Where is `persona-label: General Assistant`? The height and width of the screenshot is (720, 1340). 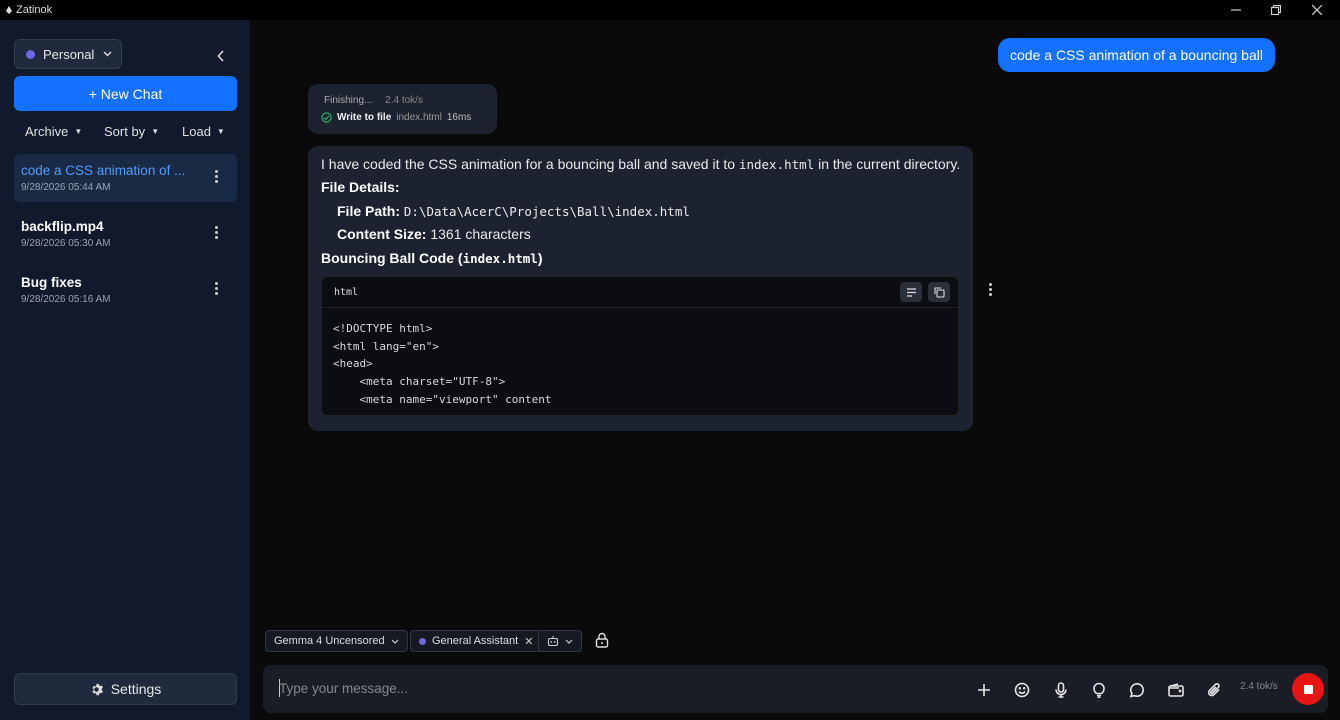
persona-label: General Assistant is located at coordinates (475, 641).